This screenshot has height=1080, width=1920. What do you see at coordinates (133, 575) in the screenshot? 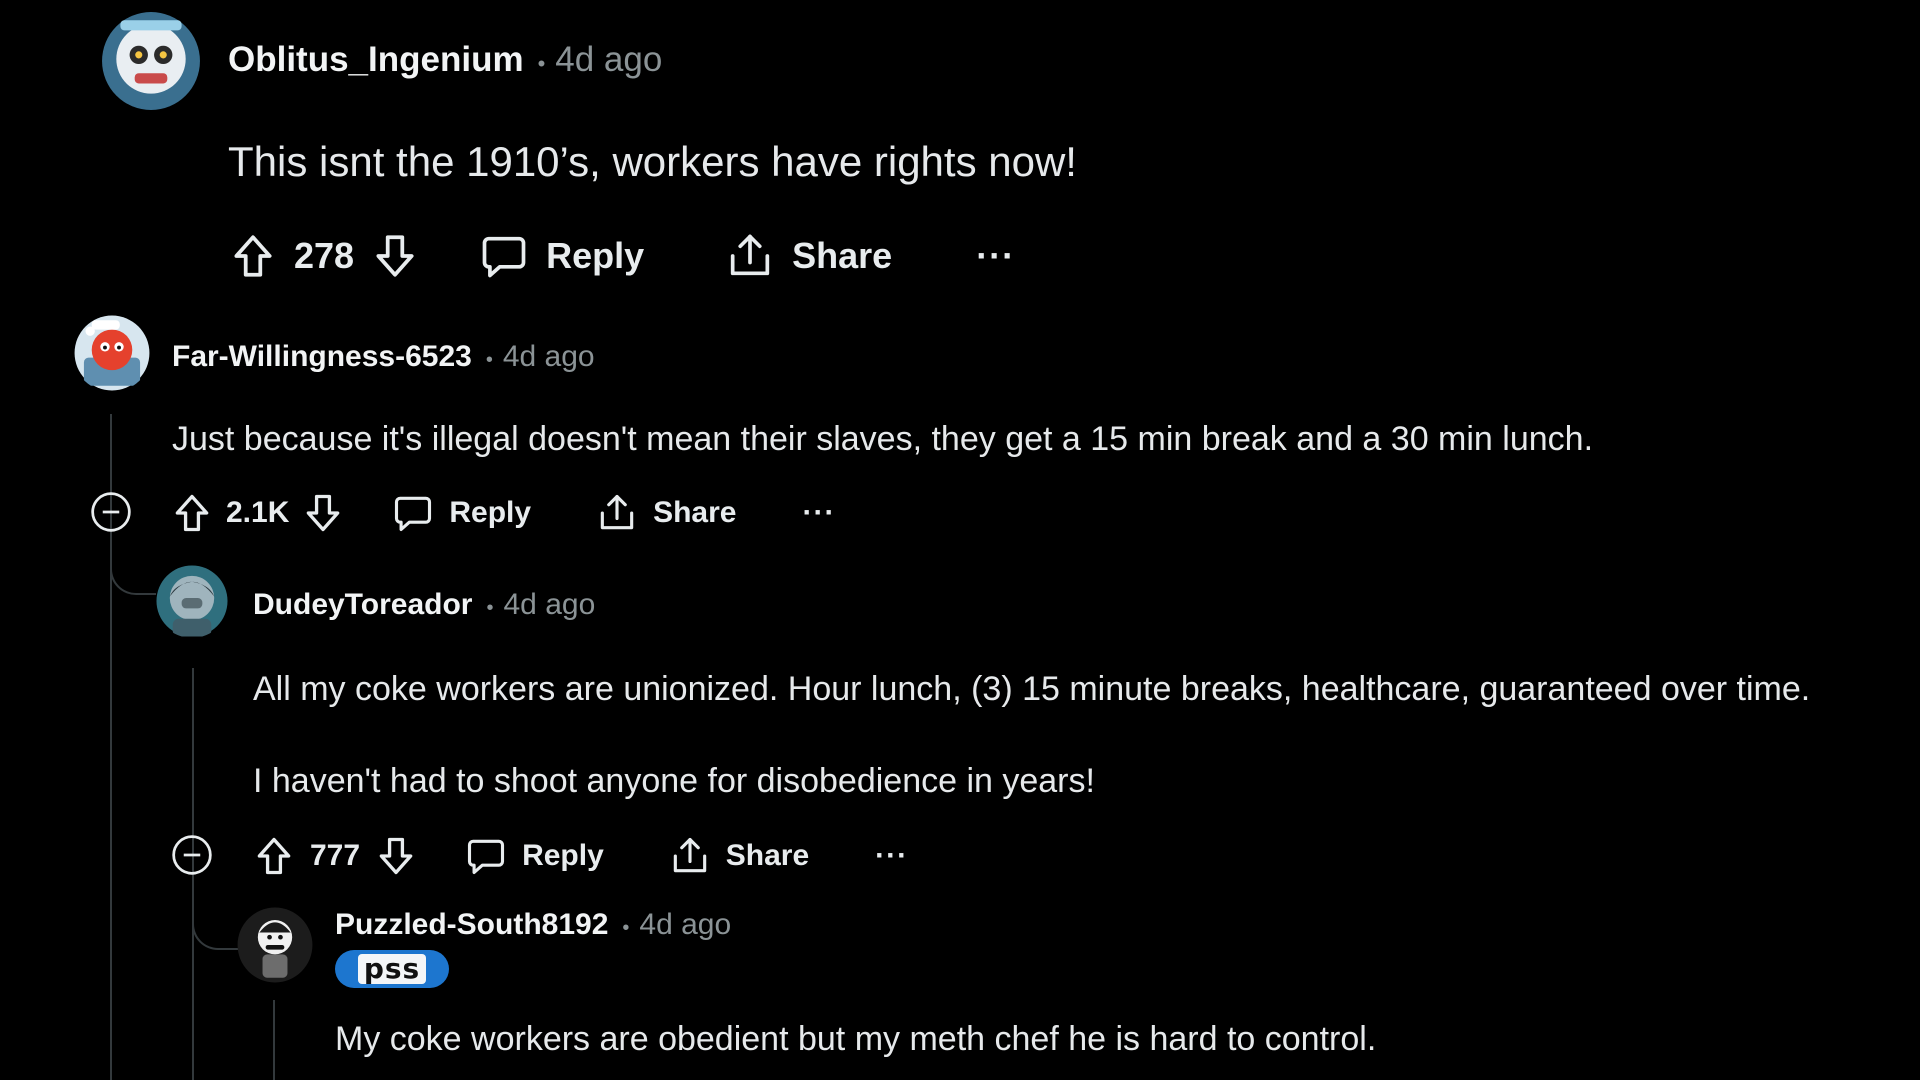
I see `thread-elbow-dudey` at bounding box center [133, 575].